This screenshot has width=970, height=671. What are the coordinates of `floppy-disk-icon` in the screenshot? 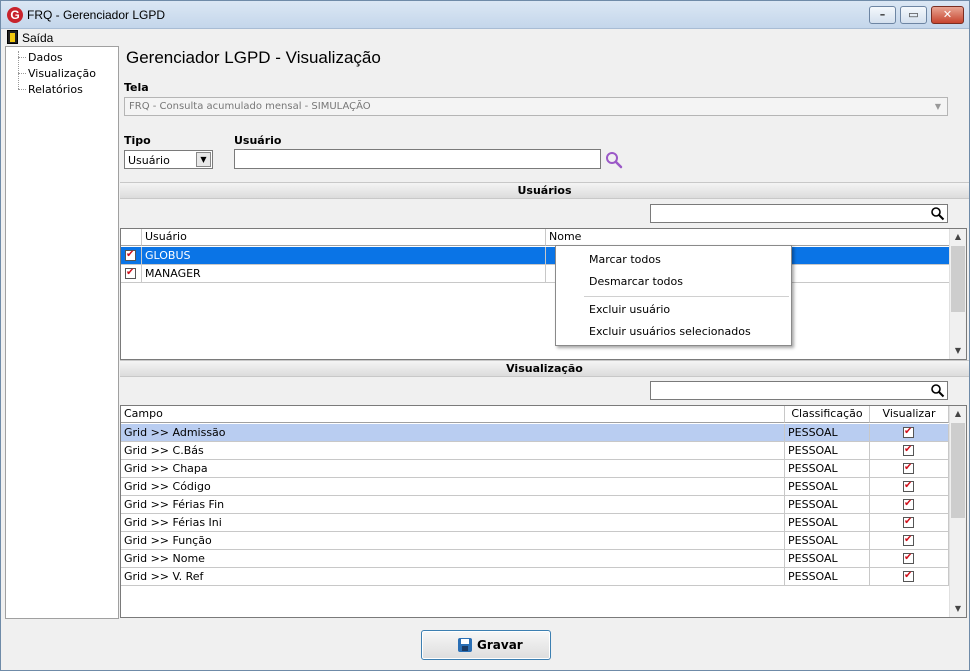 It's located at (465, 645).